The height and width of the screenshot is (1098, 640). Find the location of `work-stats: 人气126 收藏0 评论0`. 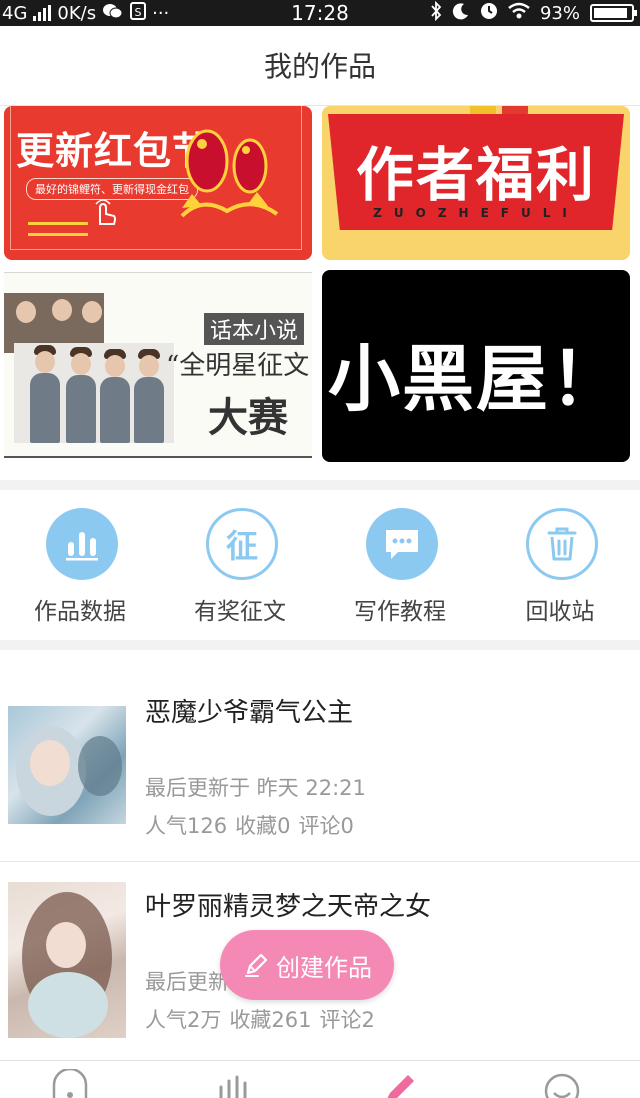

work-stats: 人气126 收藏0 评论0 is located at coordinates (249, 825).